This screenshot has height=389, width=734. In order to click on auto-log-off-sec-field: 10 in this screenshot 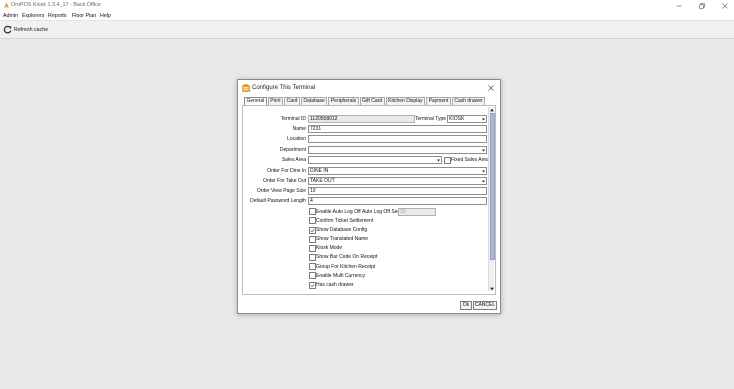, I will do `click(417, 211)`.